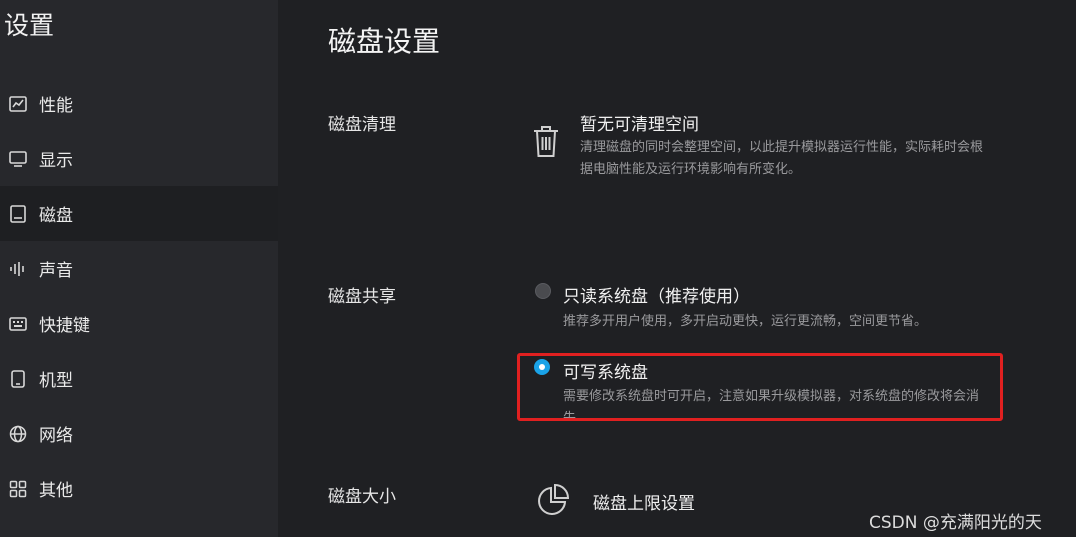 The height and width of the screenshot is (537, 1076). I want to click on sidebar-item-label: 网络, so click(56, 436).